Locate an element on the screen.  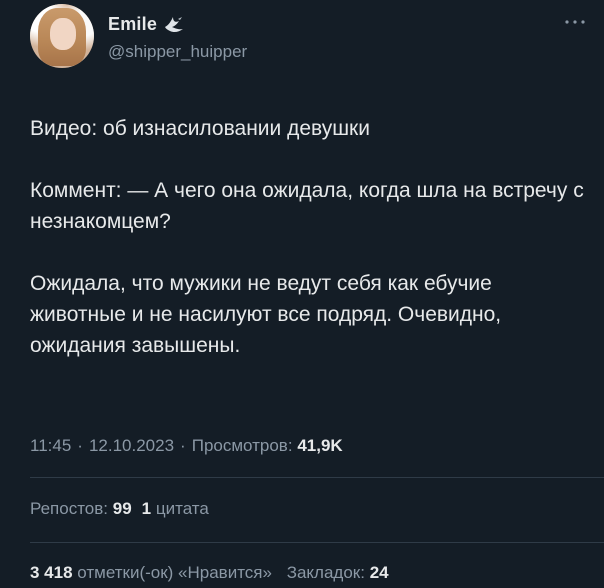
more-dots-icon is located at coordinates (575, 22).